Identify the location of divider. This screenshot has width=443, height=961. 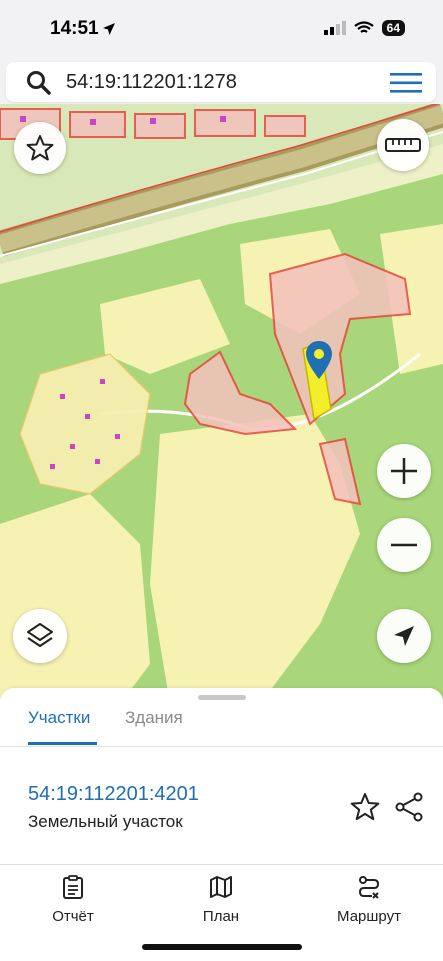
(221, 746).